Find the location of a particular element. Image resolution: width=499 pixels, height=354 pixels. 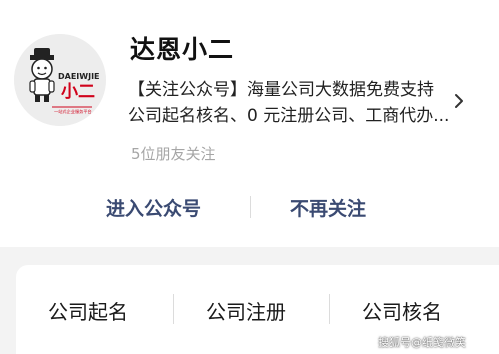

account-avatar: DAEIWJIE 小二 一站式企业服务平台 is located at coordinates (60, 80).